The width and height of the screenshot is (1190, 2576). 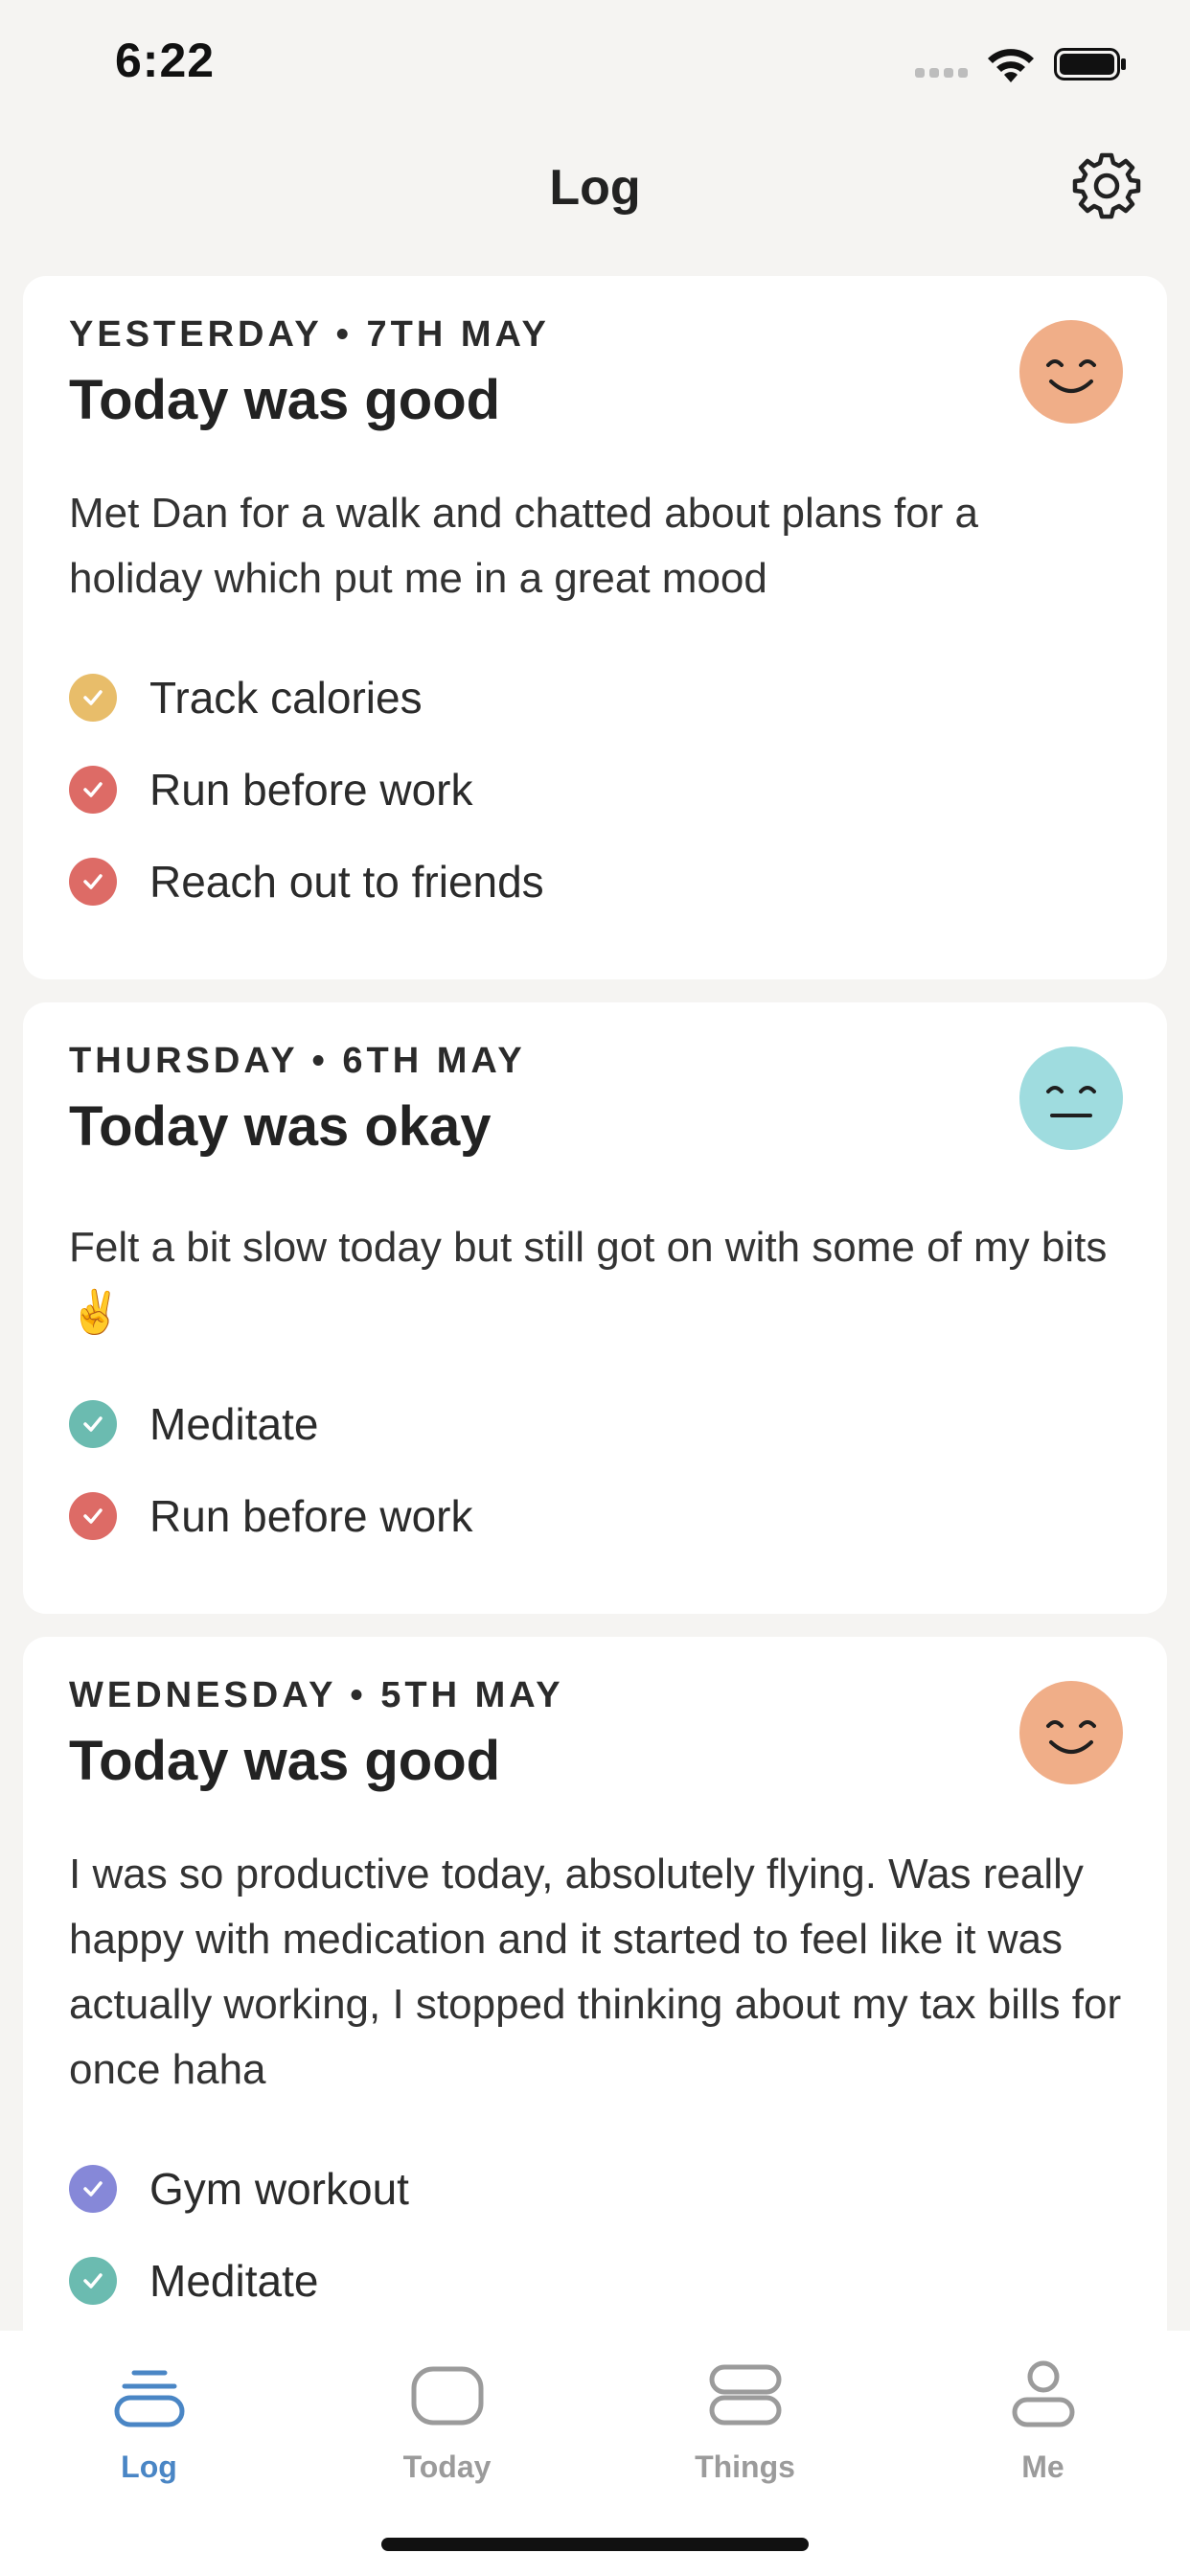 I want to click on battery-icon, so click(x=1090, y=64).